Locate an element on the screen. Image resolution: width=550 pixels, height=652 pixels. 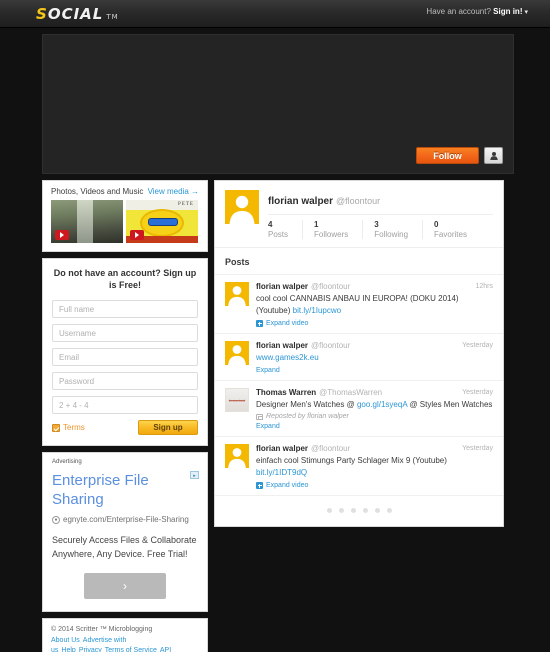
photo-avatar-image: Luxotod is located at coordinates (237, 400).